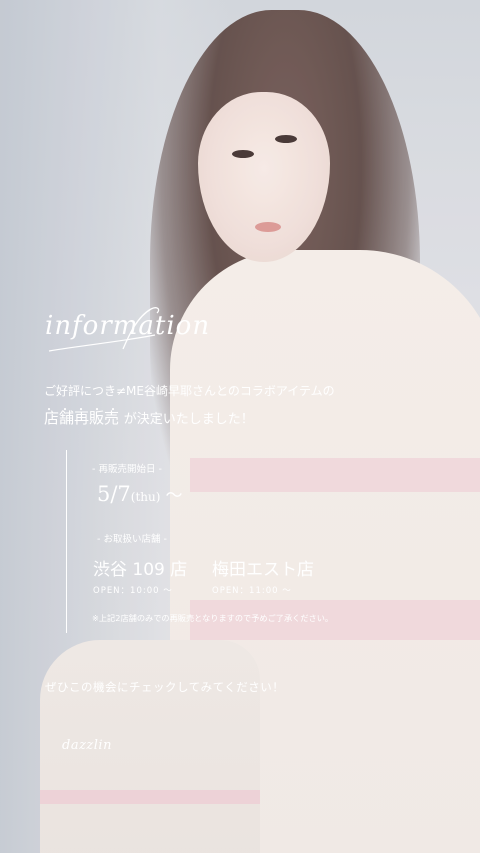 The image size is (480, 853). What do you see at coordinates (127, 469) in the screenshot?
I see `resale-date-label: - 再販売開始日 -` at bounding box center [127, 469].